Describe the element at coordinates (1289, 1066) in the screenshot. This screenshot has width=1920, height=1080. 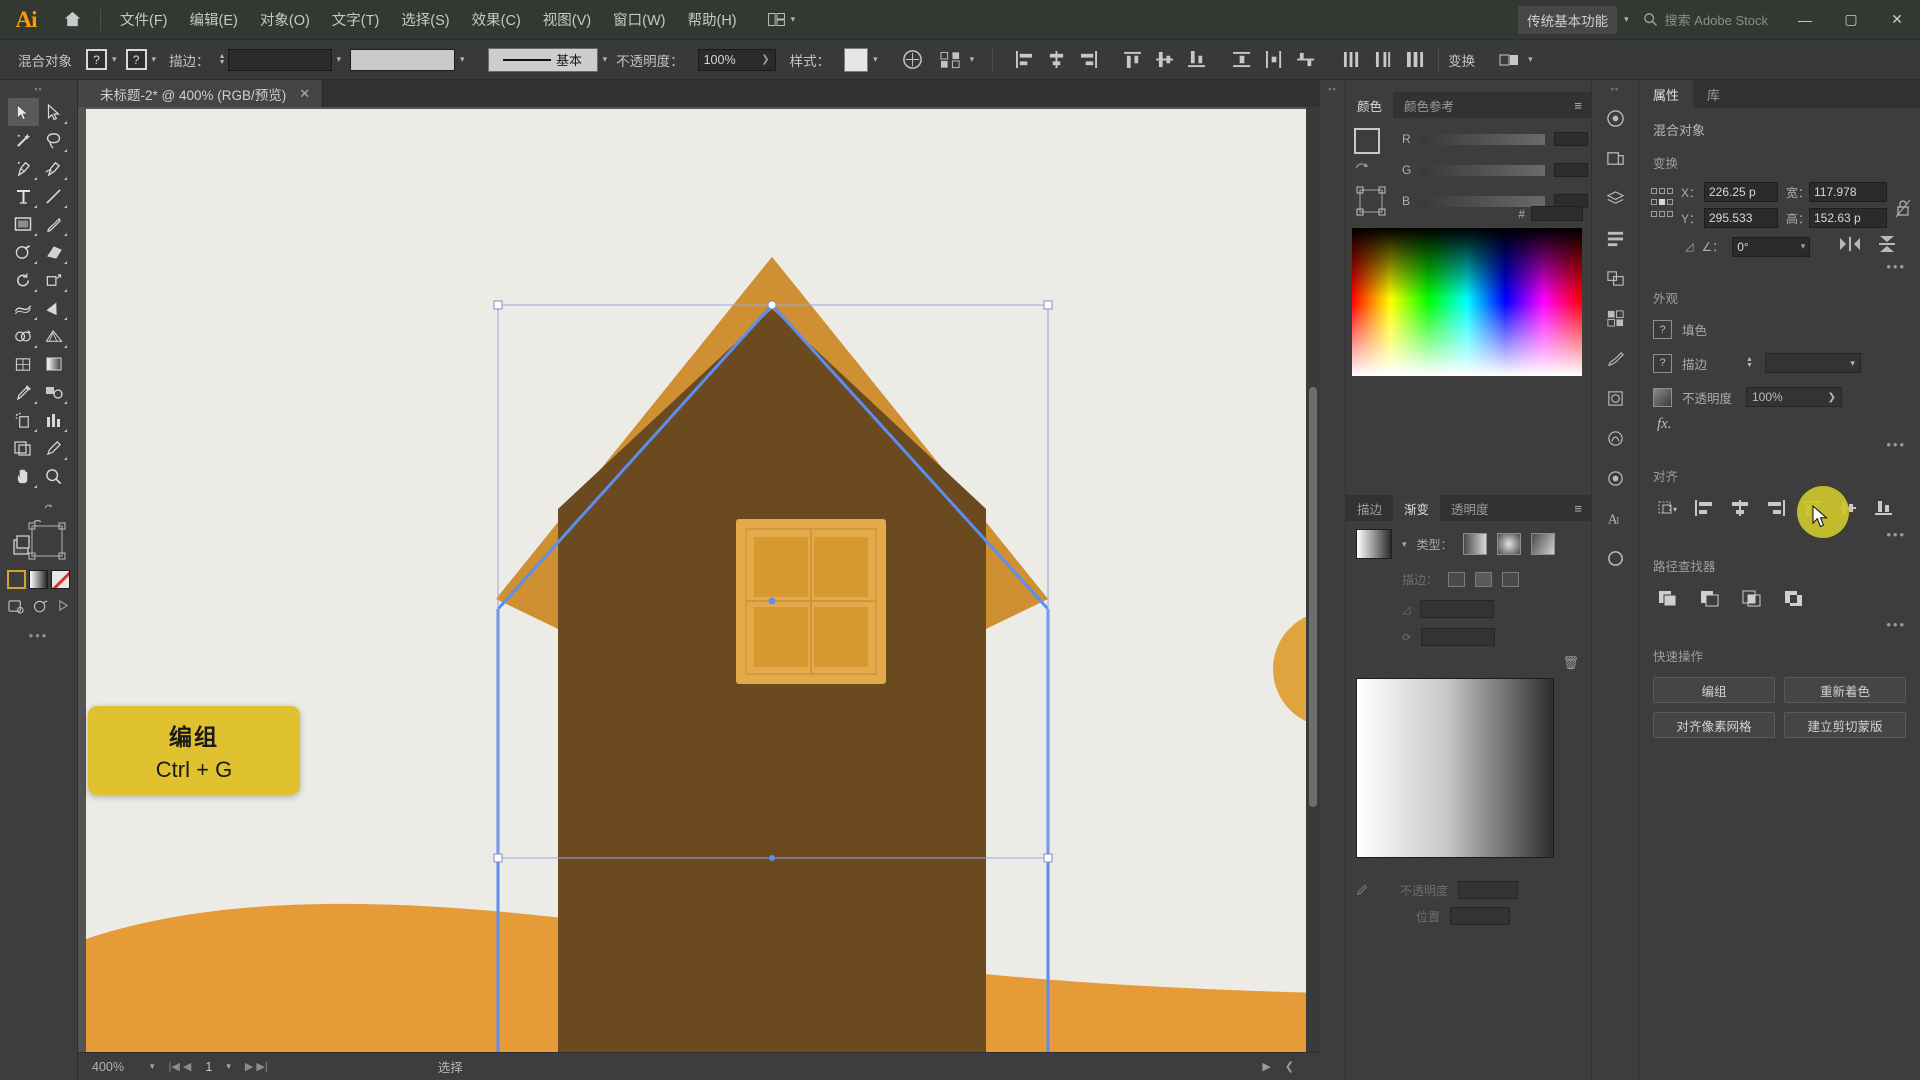
I see `status-back-icon: ❮` at that location.